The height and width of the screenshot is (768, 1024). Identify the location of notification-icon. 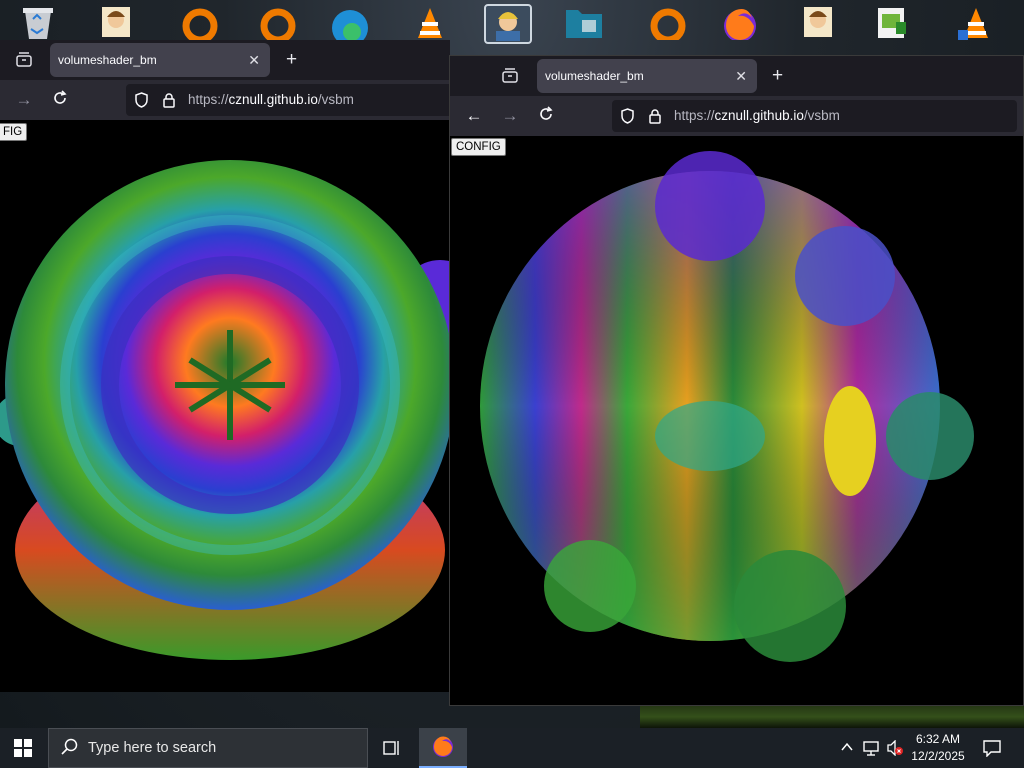
(992, 750).